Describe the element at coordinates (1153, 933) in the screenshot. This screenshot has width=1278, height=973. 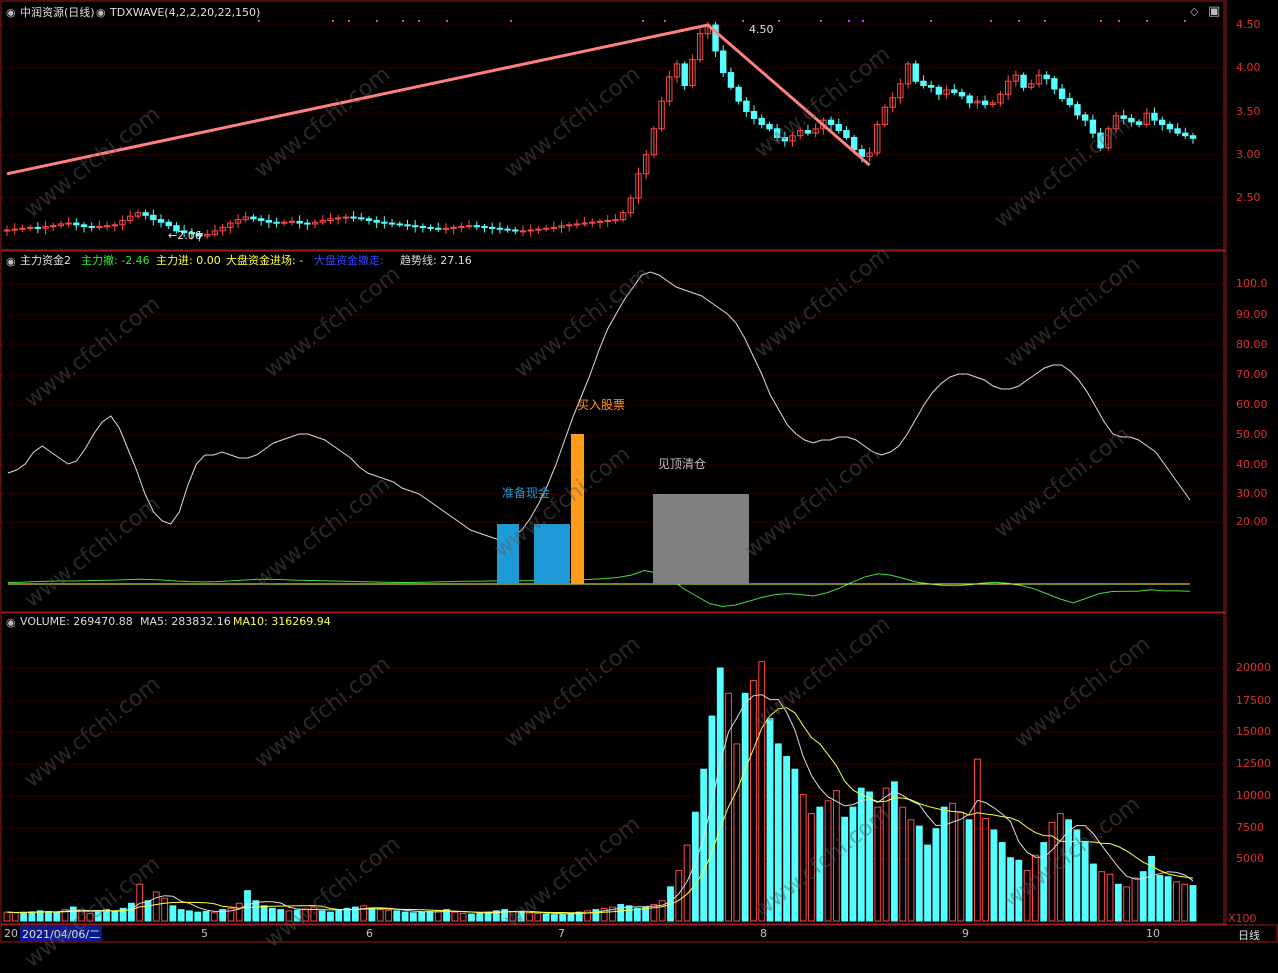
I see `month-label: 10` at that location.